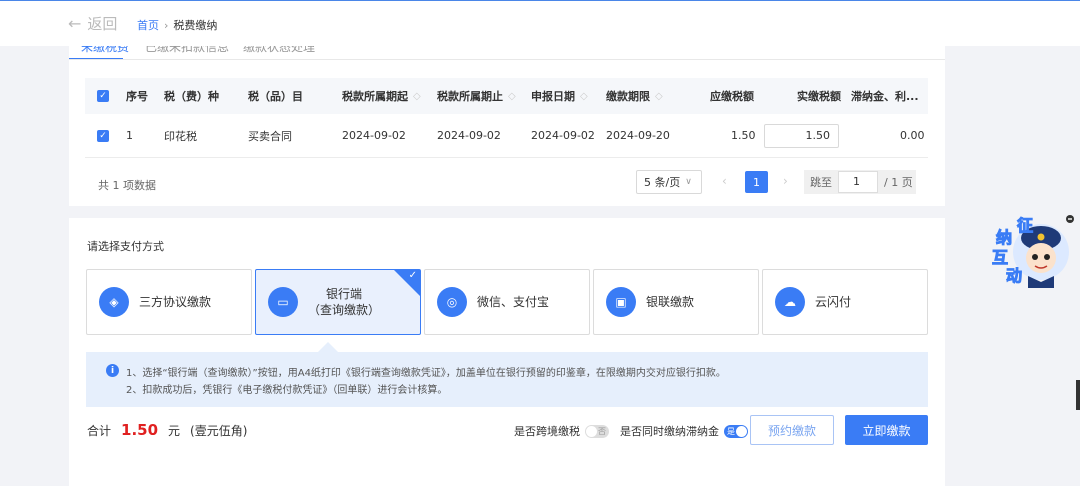  What do you see at coordinates (191, 96) in the screenshot?
I see `col-tax-type: 税（费）种` at bounding box center [191, 96].